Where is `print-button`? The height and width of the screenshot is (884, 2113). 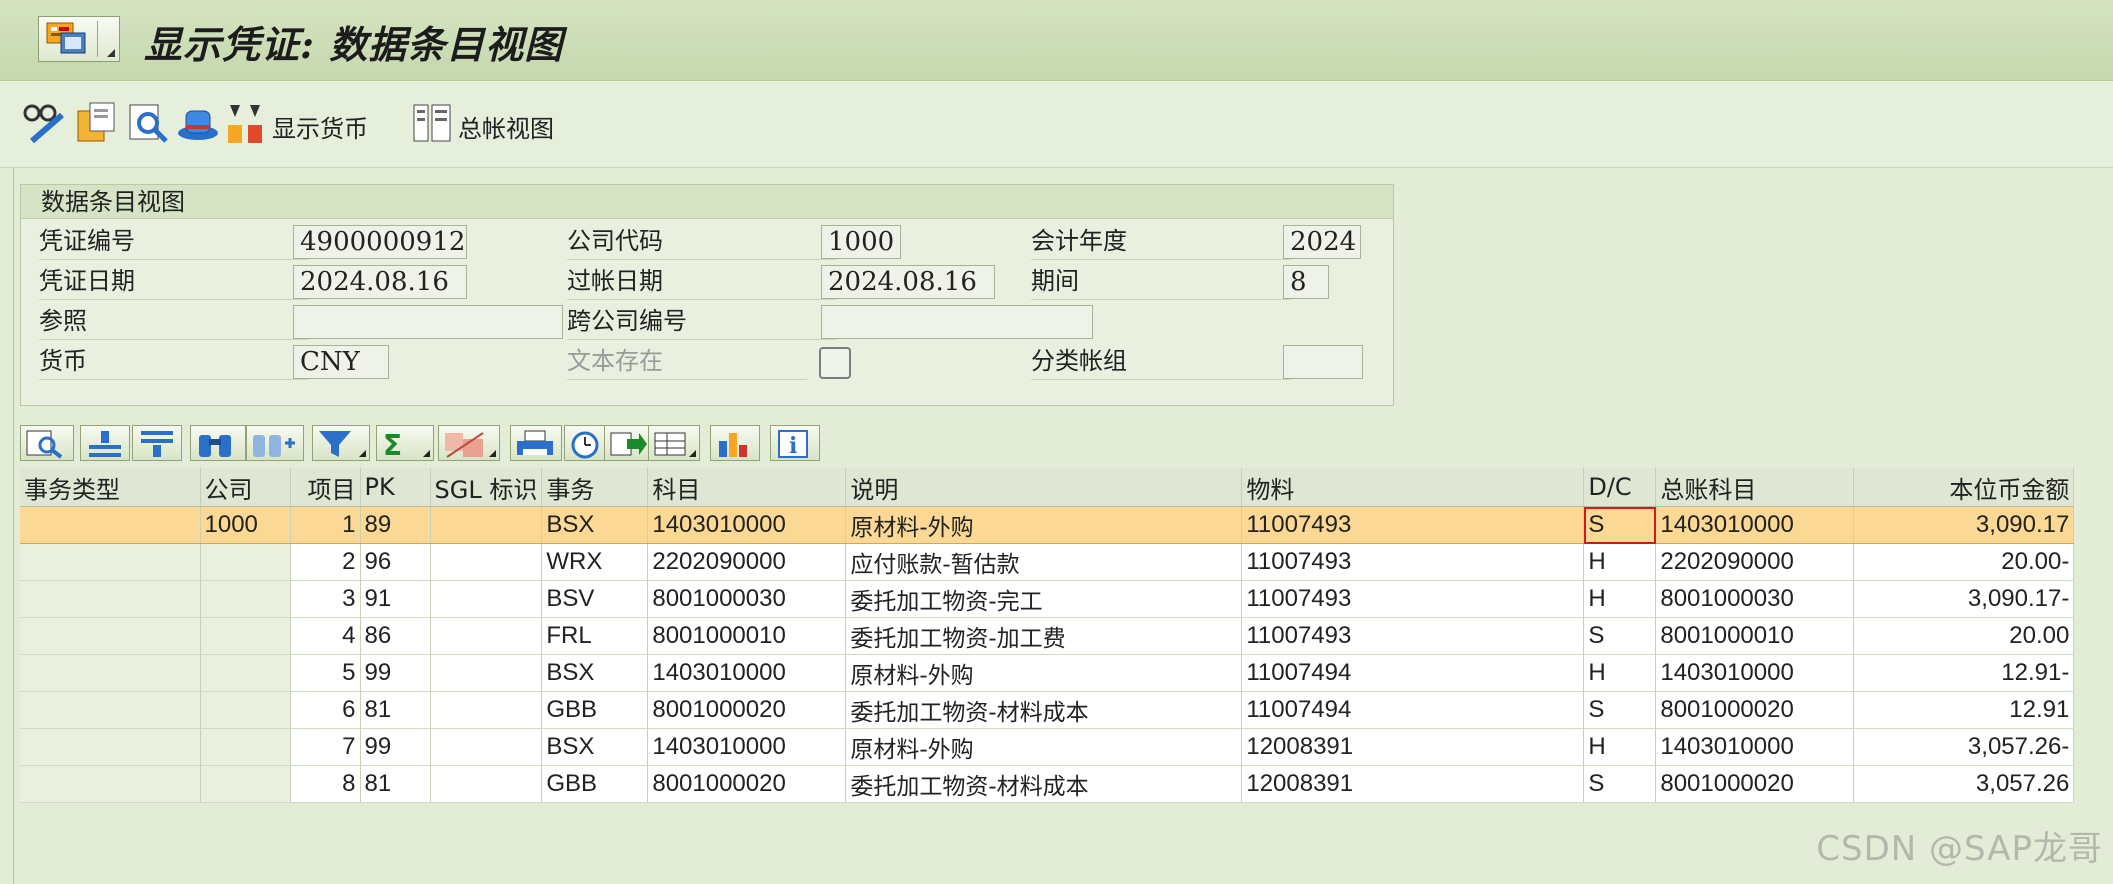
print-button is located at coordinates (536, 443).